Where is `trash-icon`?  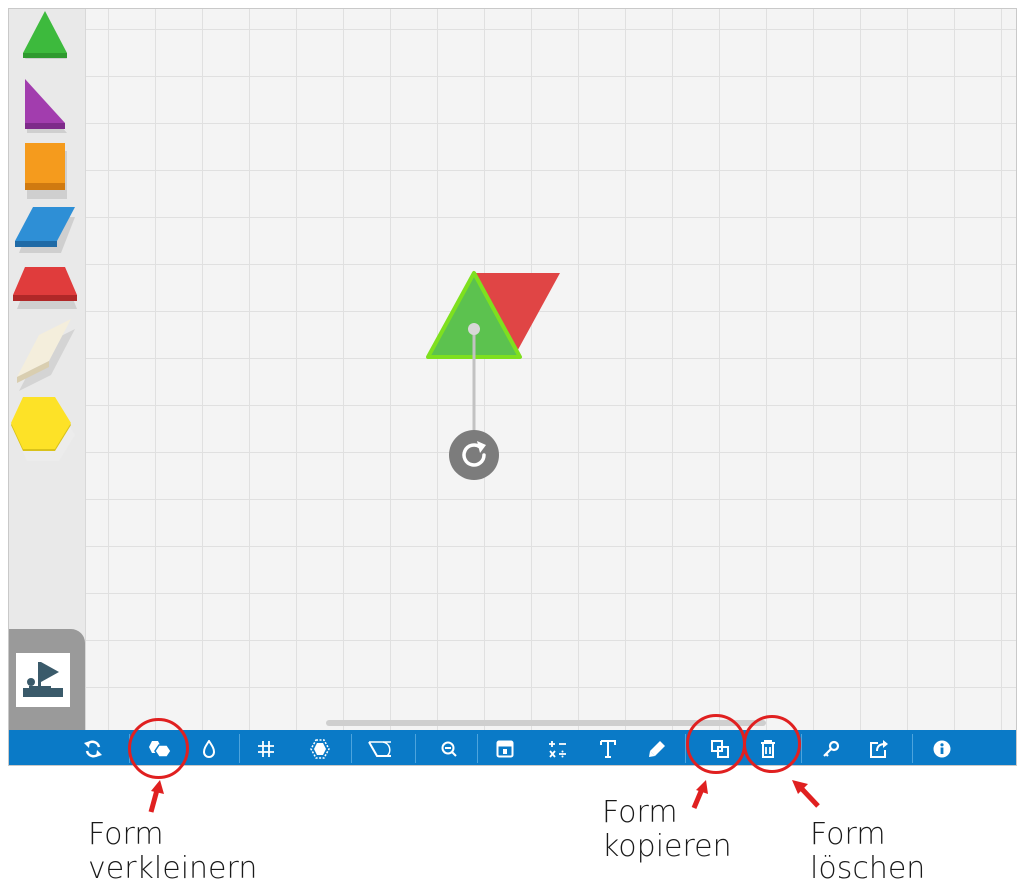 trash-icon is located at coordinates (768, 749).